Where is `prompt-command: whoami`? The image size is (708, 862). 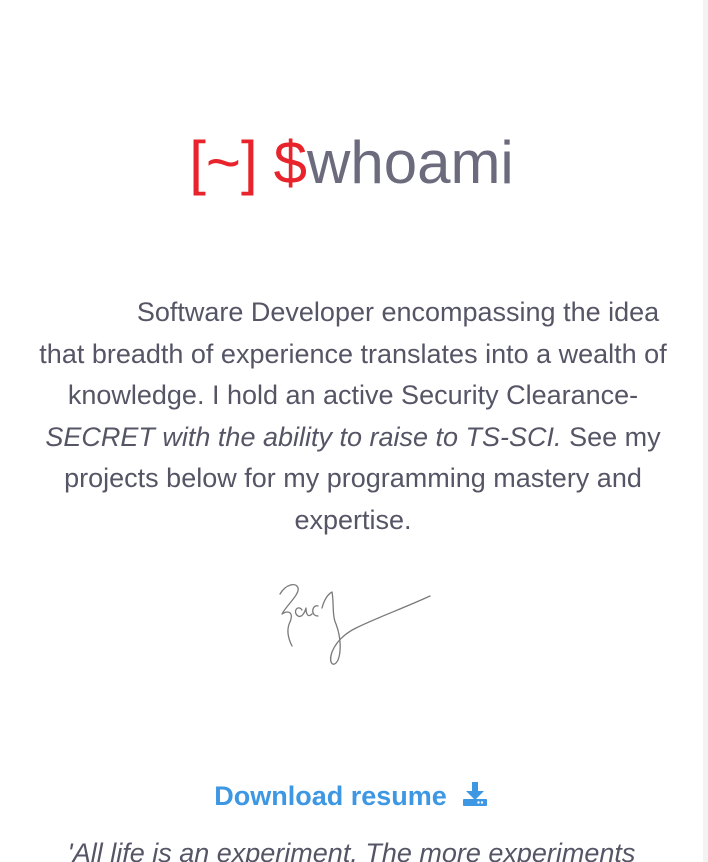 prompt-command: whoami is located at coordinates (410, 162).